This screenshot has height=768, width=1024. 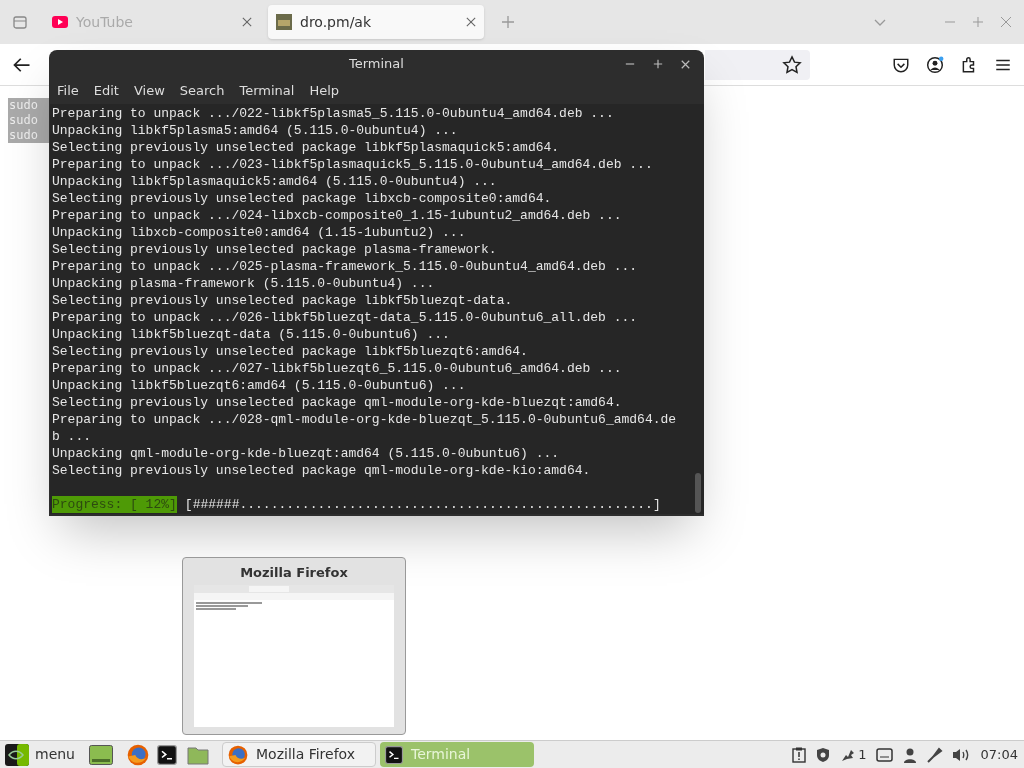 I want to click on terminal-line: Selecting previously unselected package libkf5bluezqt6:amd64., so click(x=290, y=351).